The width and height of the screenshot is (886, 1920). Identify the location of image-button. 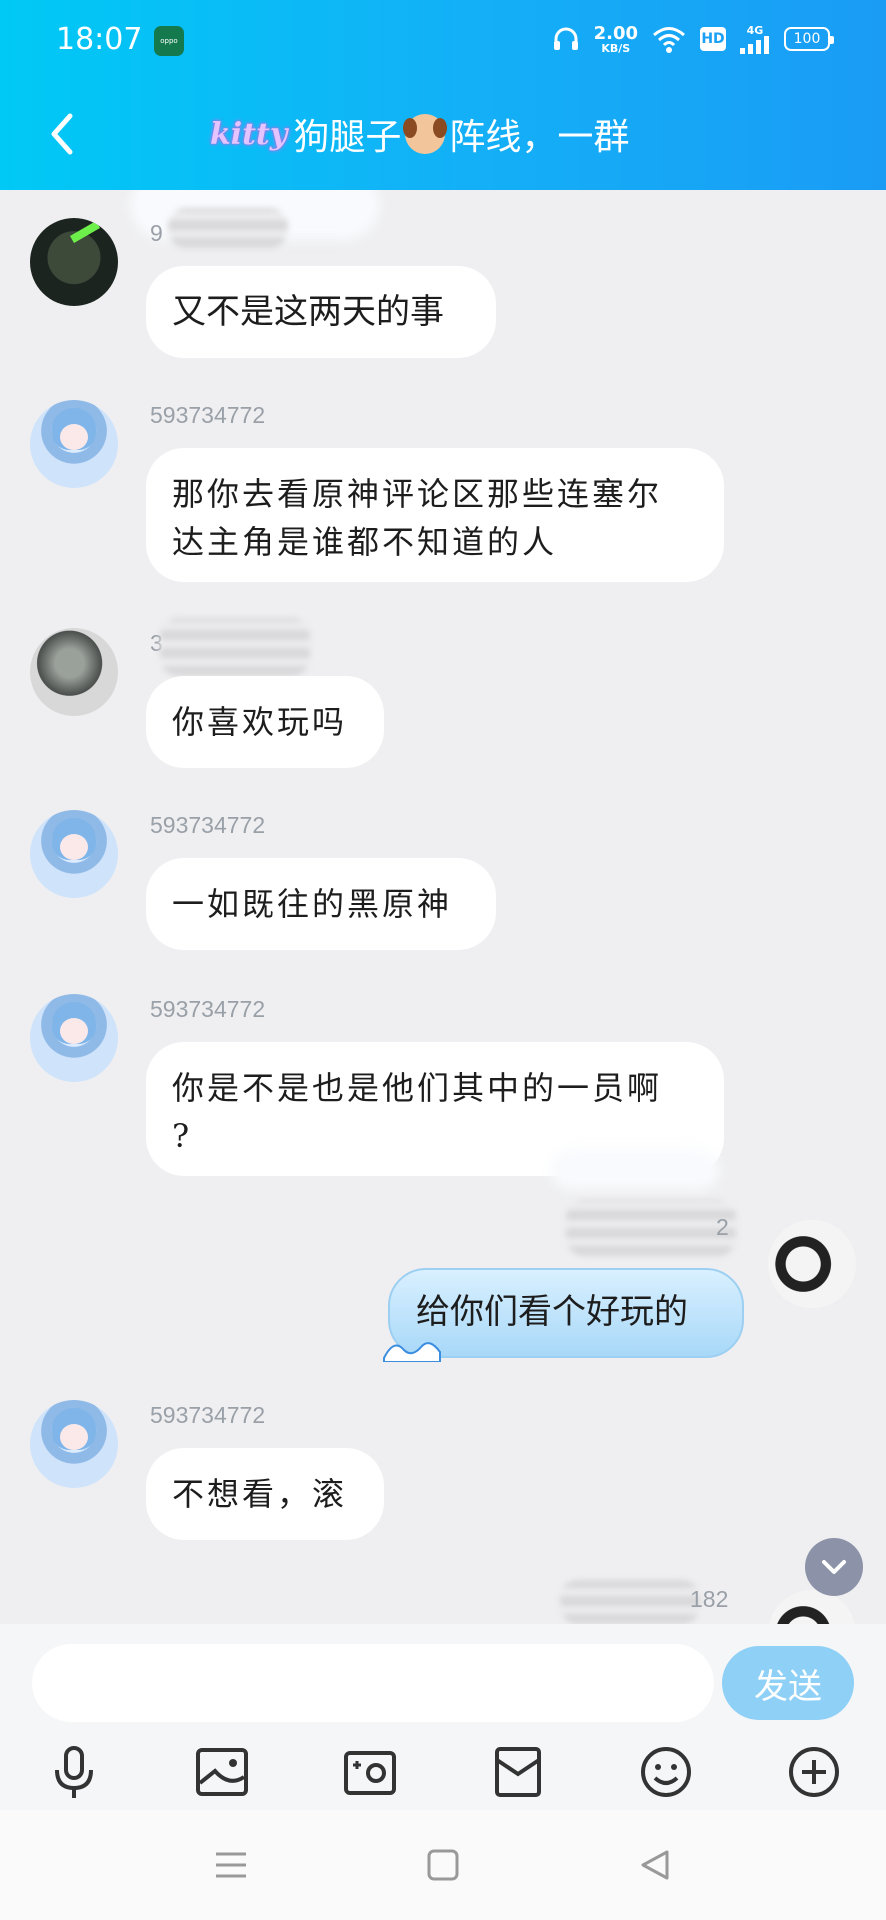
(222, 1772).